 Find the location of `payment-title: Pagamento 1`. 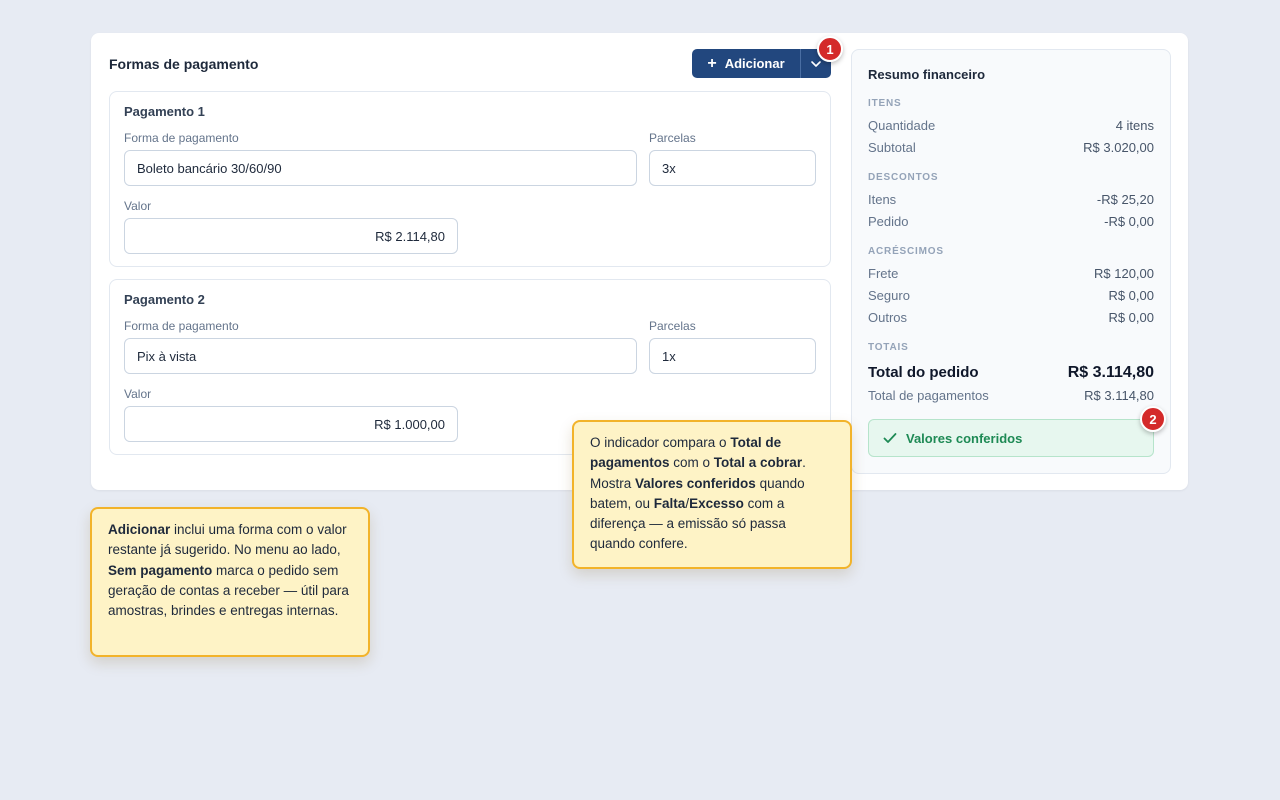

payment-title: Pagamento 1 is located at coordinates (164, 111).